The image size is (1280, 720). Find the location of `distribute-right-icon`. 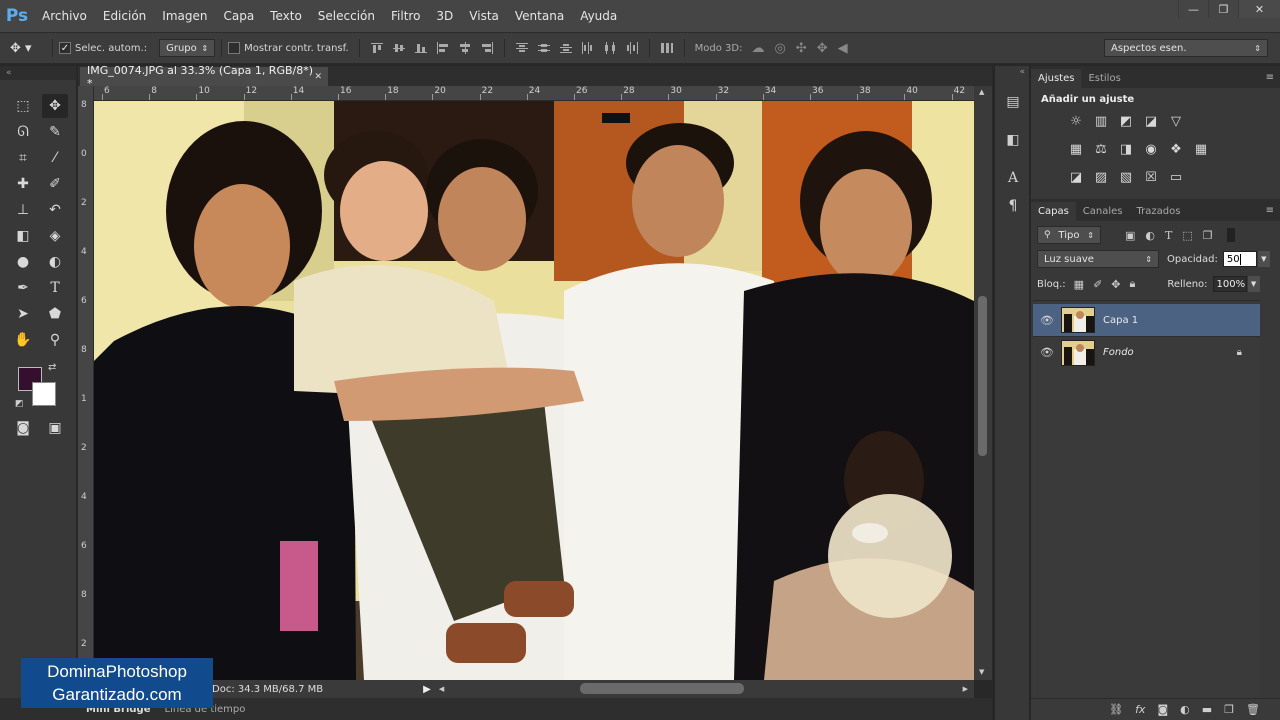

distribute-right-icon is located at coordinates (632, 48).